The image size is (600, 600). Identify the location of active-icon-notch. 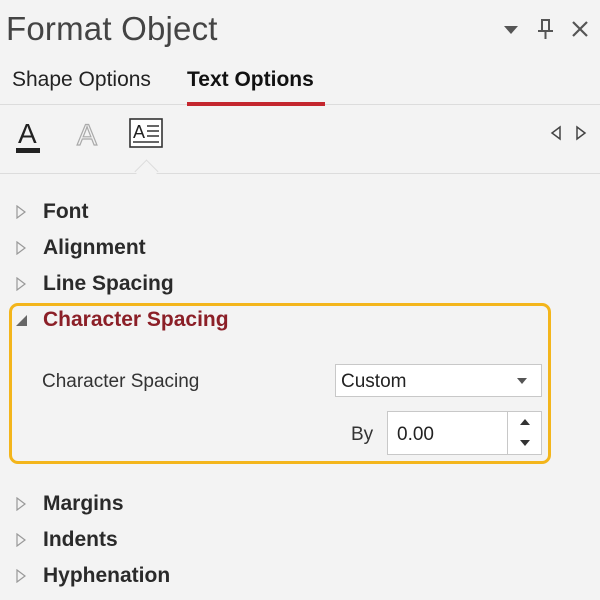
(146, 171).